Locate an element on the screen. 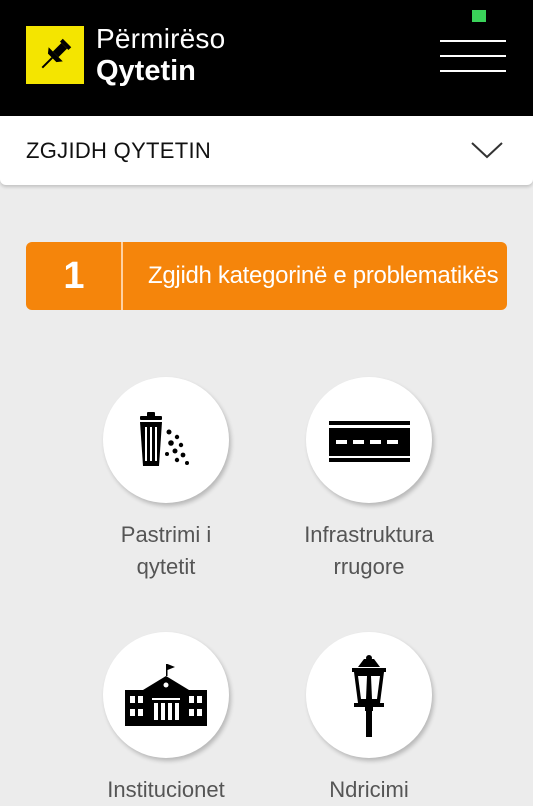 The image size is (533, 806). category-label-line1: Ndricimi is located at coordinates (369, 789).